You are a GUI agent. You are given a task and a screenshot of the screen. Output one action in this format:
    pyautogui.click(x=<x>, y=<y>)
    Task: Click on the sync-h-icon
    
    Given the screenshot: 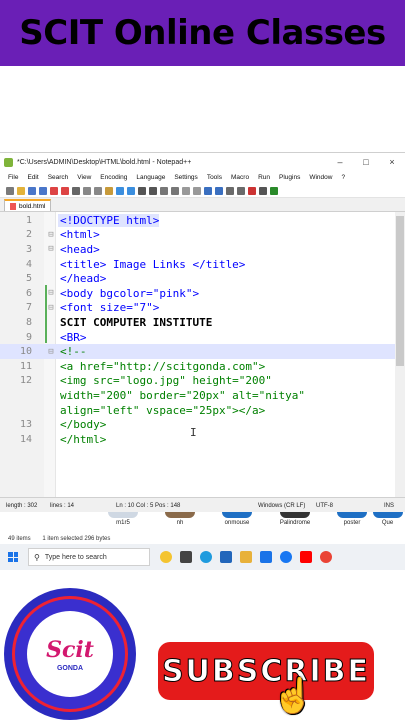 What is the action you would take?
    pyautogui.click(x=197, y=190)
    